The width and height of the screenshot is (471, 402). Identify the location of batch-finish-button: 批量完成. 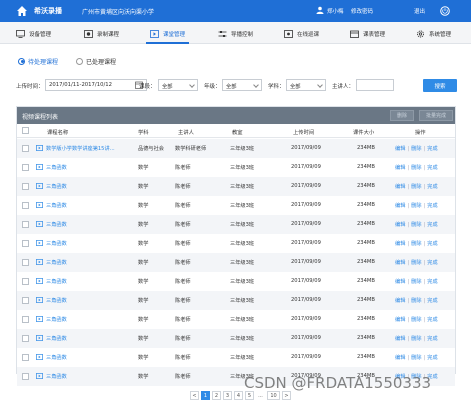
(436, 115).